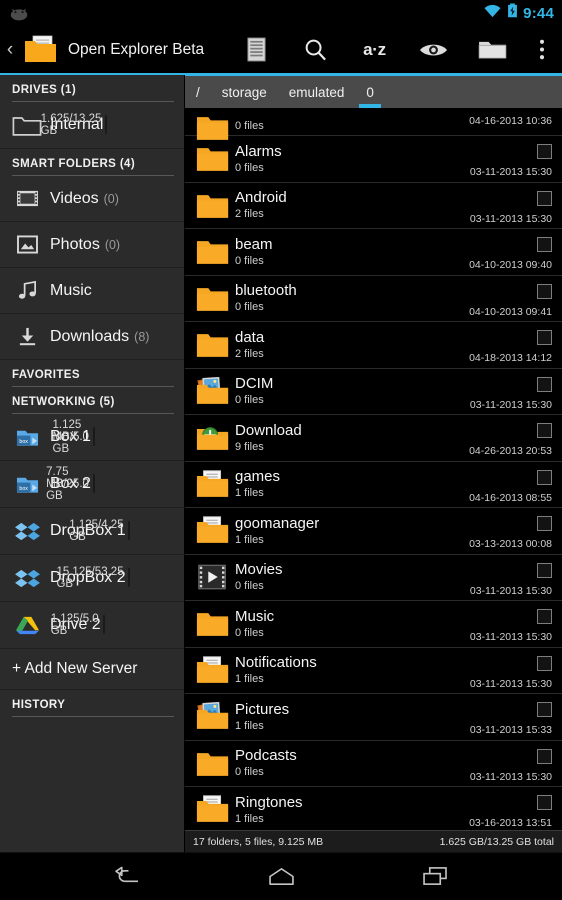 Image resolution: width=562 pixels, height=900 pixels. Describe the element at coordinates (92, 625) in the screenshot. I see `sidebar-item-drive-2: Drive 2 1.125/5.0 GB` at that location.